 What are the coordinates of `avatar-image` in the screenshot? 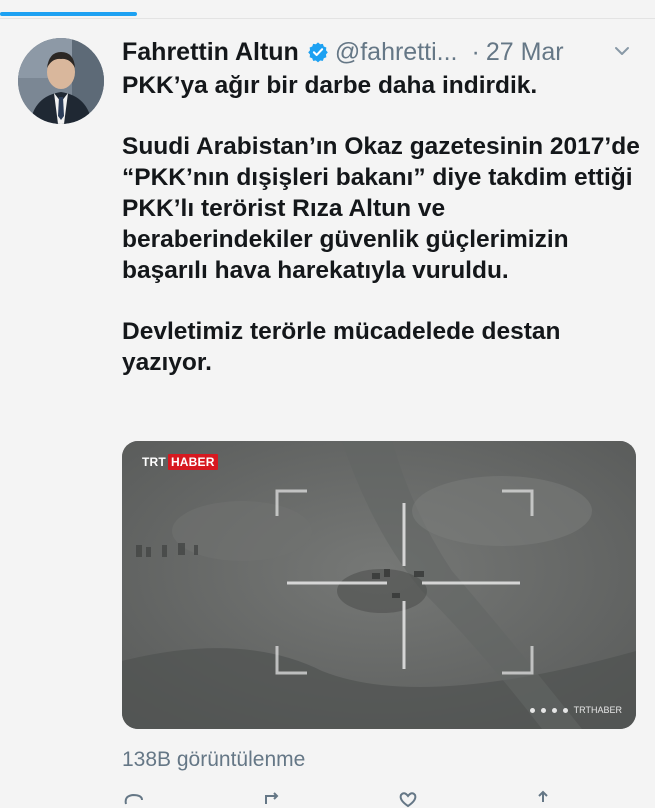 It's located at (61, 81).